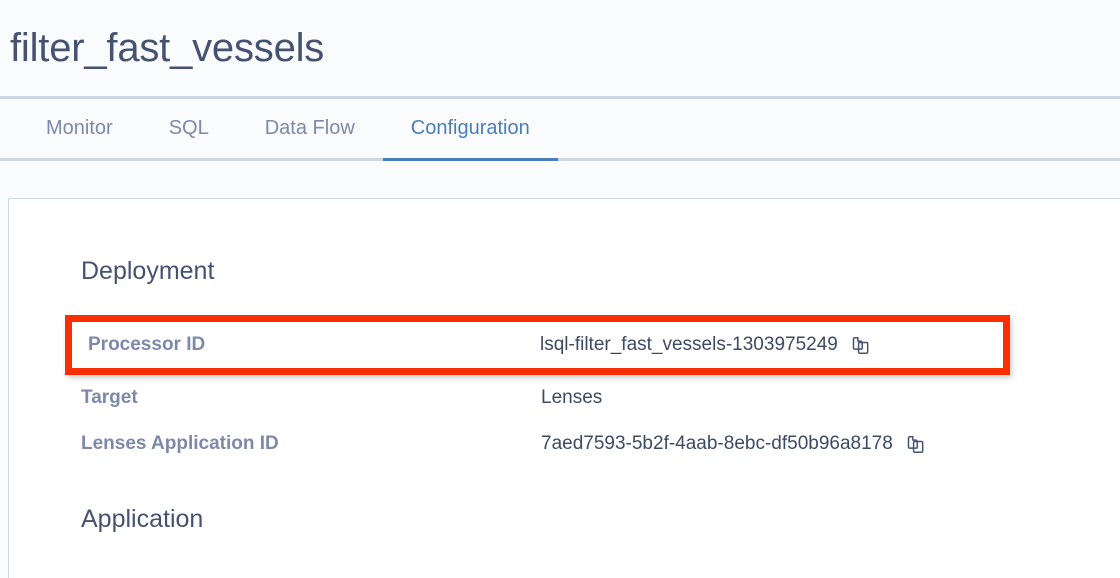  I want to click on tab-label: Data Flow, so click(309, 128).